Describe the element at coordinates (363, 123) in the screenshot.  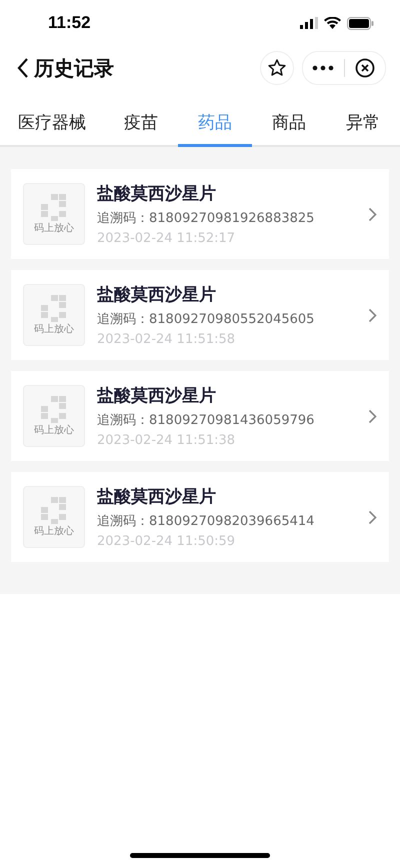
I see `category-tab: 异常` at that location.